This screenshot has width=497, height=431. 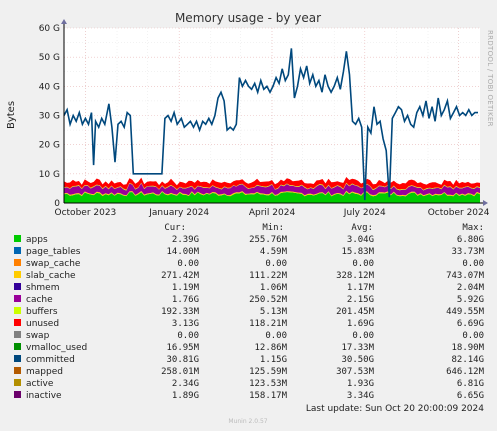 What do you see at coordinates (360, 396) in the screenshot?
I see `legend-avg-inactive: 3.34G` at bounding box center [360, 396].